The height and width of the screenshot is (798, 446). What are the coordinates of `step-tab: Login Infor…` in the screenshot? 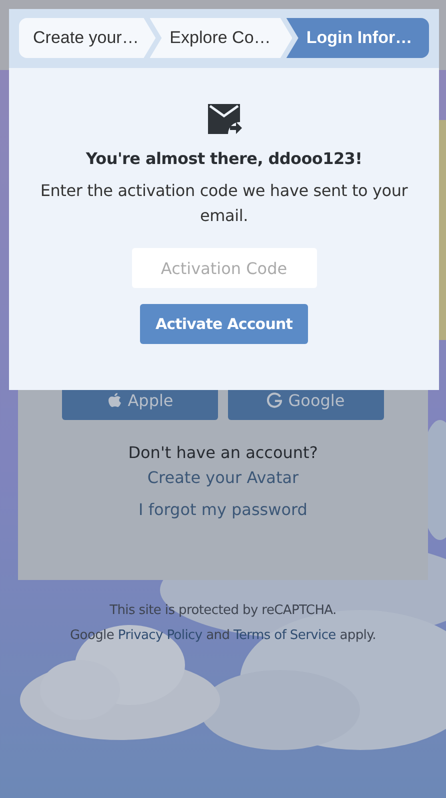 It's located at (358, 38).